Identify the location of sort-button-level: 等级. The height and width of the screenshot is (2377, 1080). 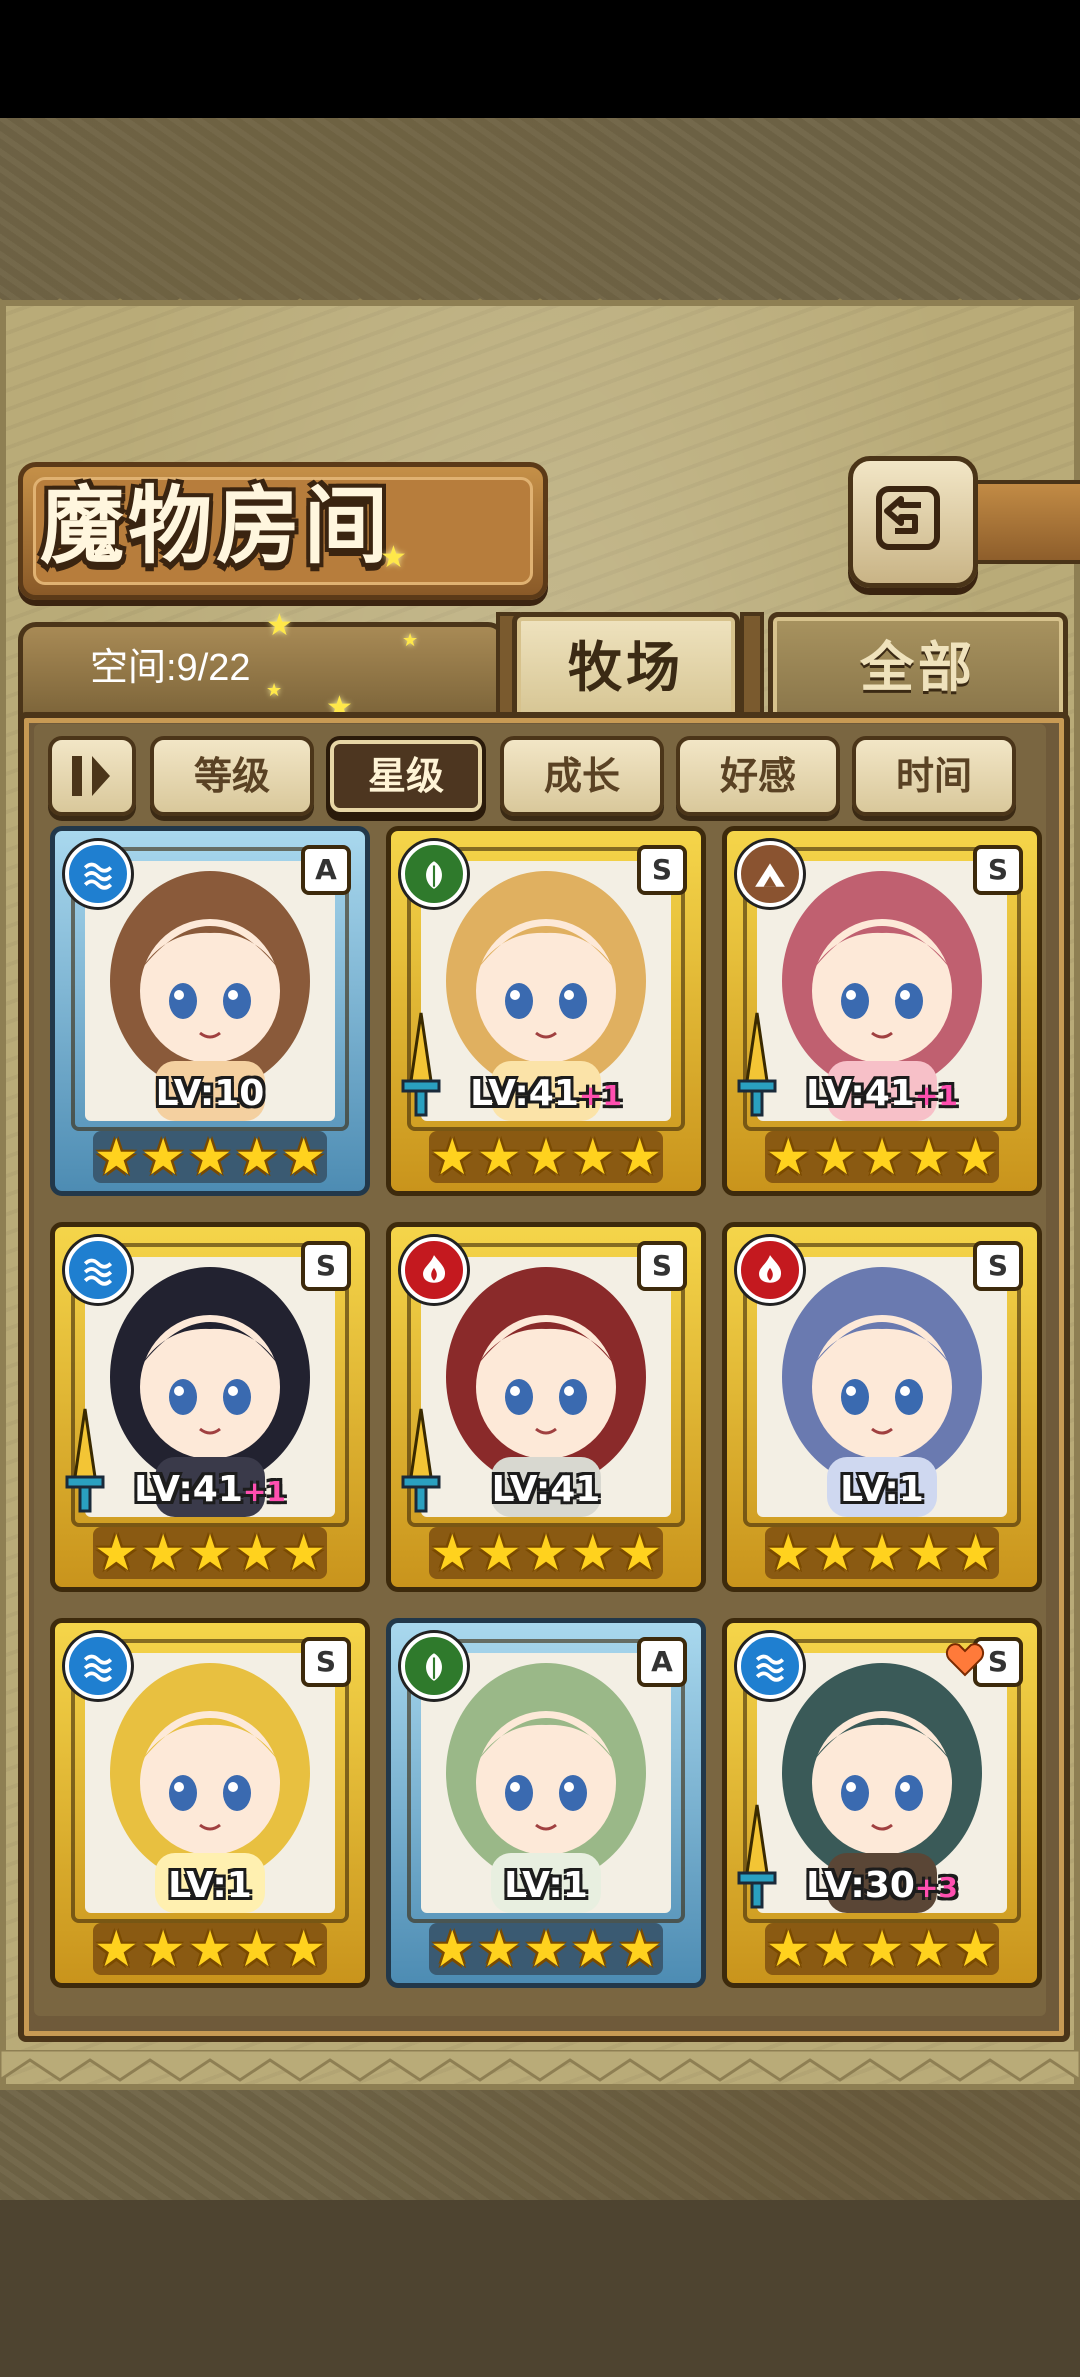
(232, 776).